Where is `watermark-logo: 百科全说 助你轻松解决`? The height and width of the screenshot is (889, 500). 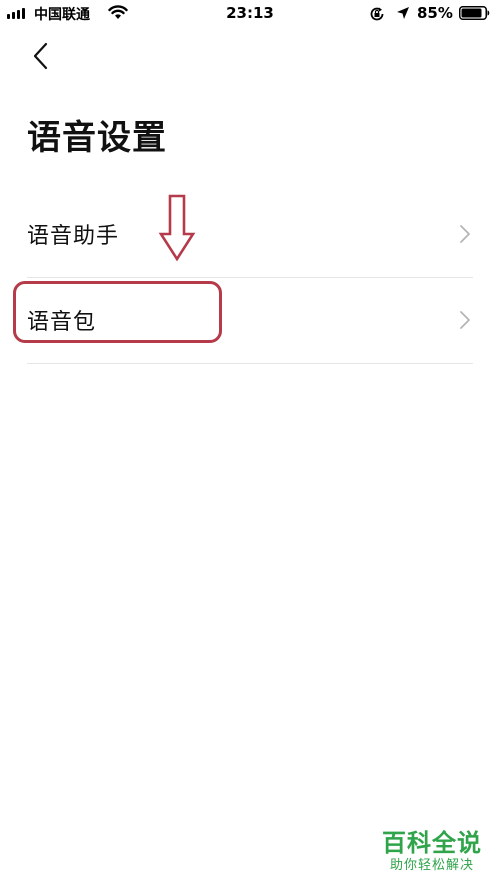 watermark-logo: 百科全说 助你轻松解决 is located at coordinates (432, 851).